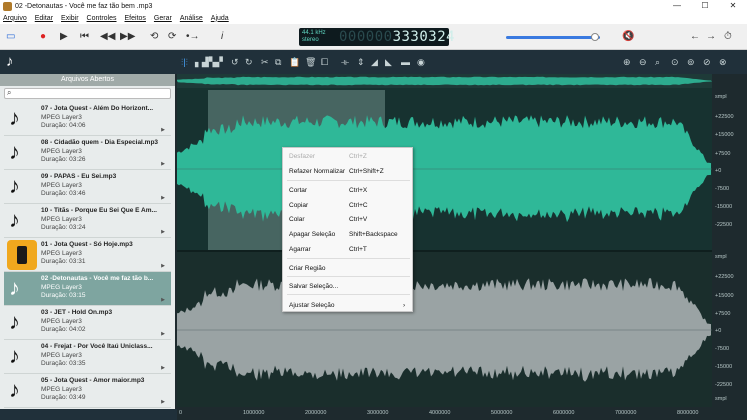 This screenshot has width=747, height=420. Describe the element at coordinates (675, 62) in the screenshot. I see `zoom-fit-icon: ⊙` at that location.